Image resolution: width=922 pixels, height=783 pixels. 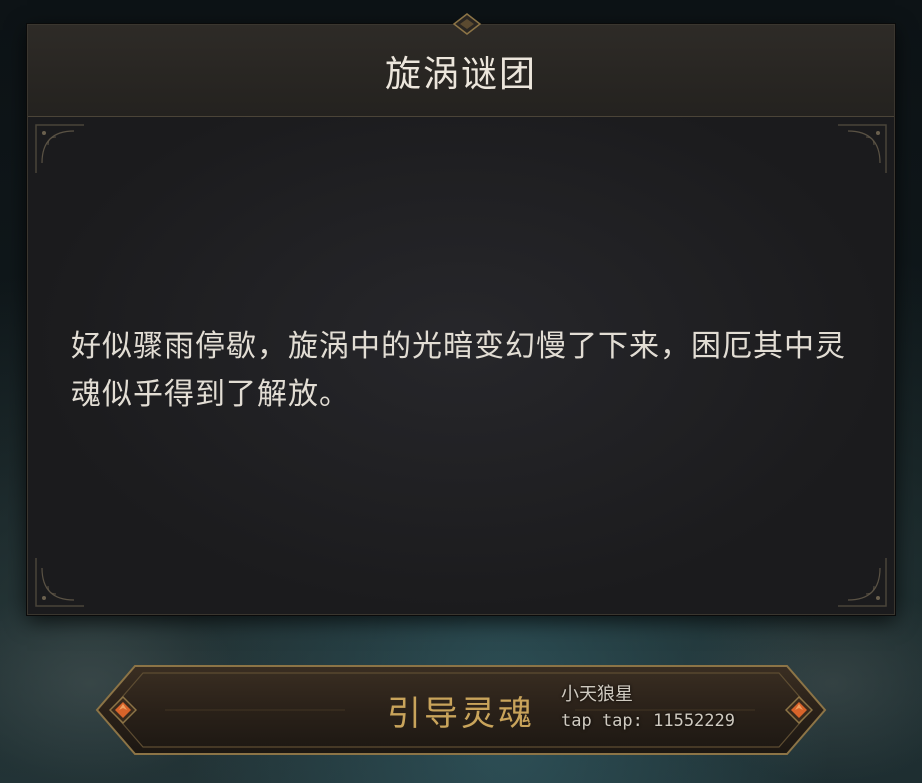 What do you see at coordinates (458, 370) in the screenshot?
I see `dialog-message: 好似骤雨停歇，旋涡中的光暗变幻慢了下来，困厄其中灵魂似乎得到了解放。` at bounding box center [458, 370].